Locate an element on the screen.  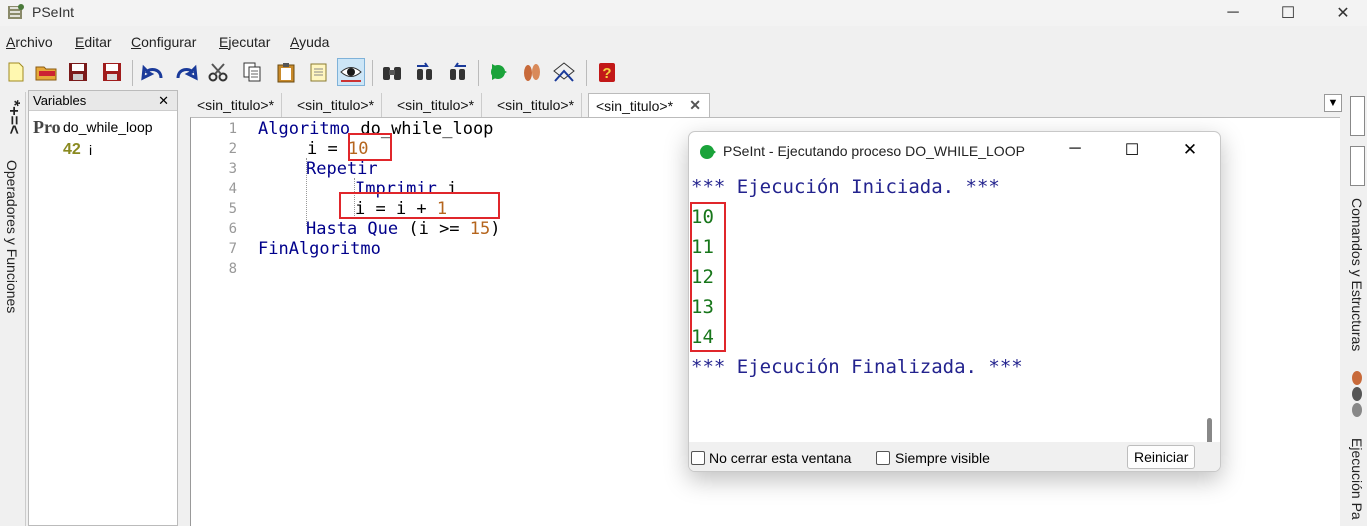
always-visible-checkbox is located at coordinates (883, 458).